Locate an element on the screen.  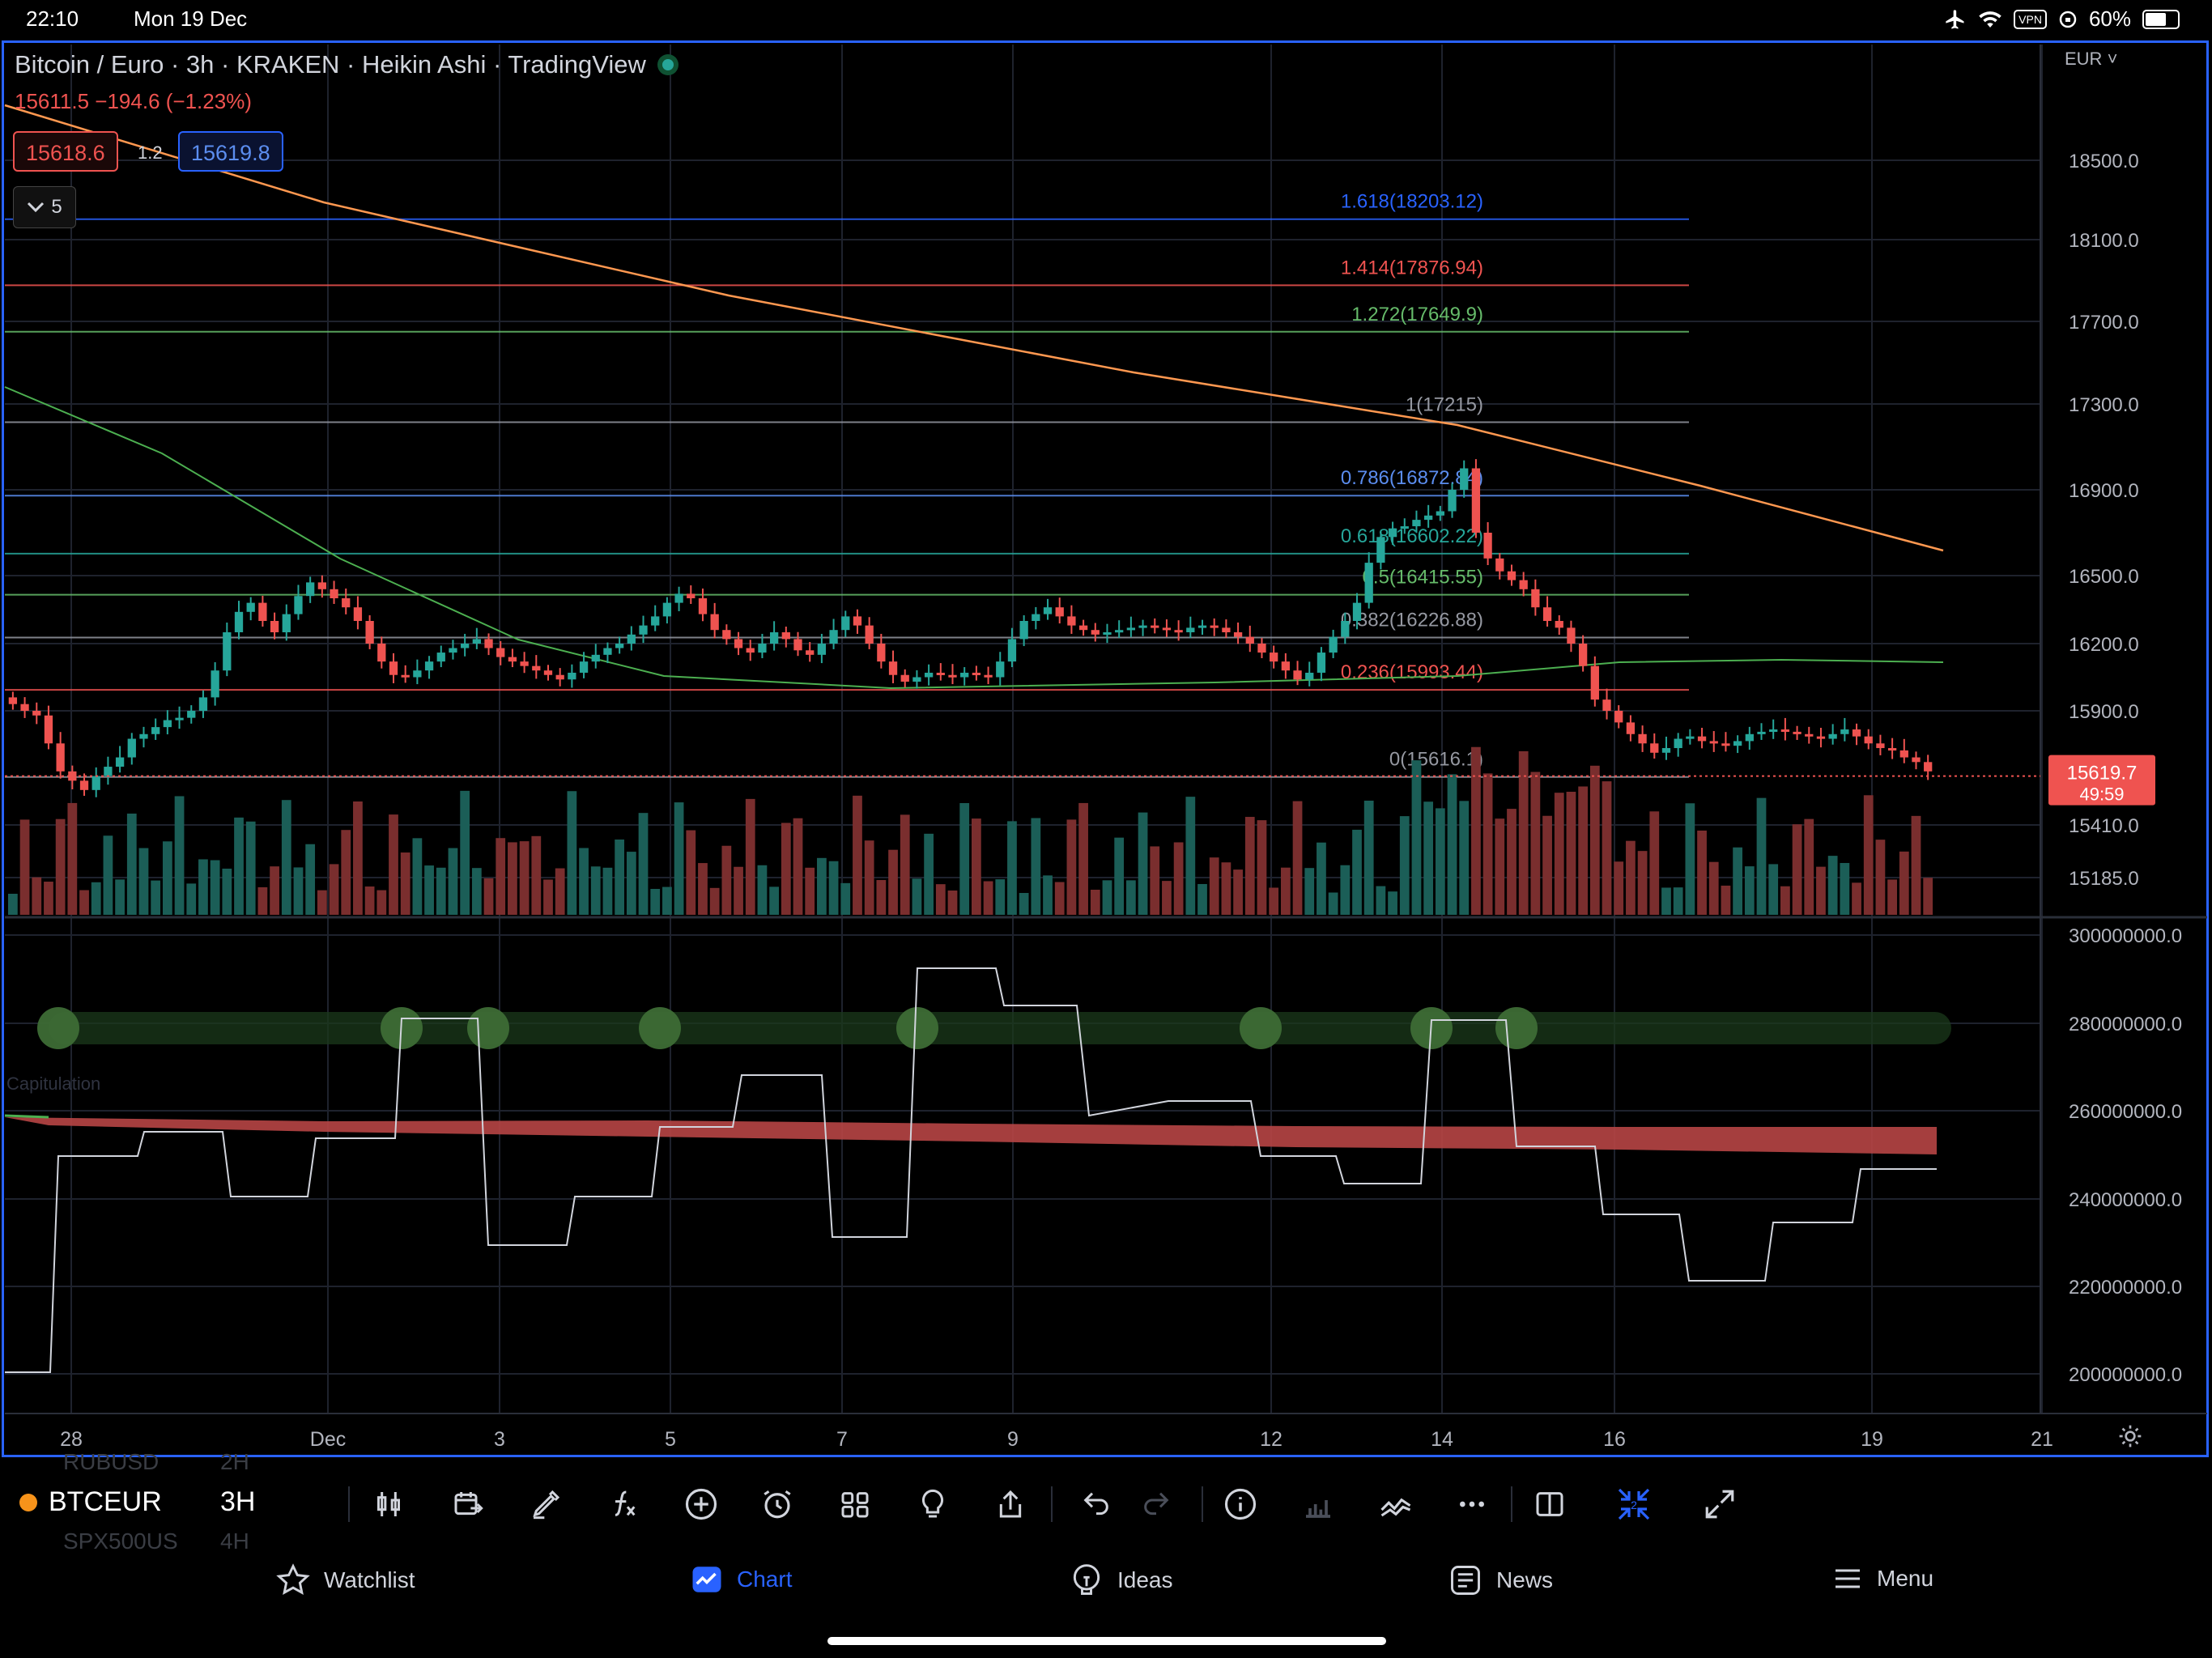
indicators-button is located at coordinates (623, 1504).